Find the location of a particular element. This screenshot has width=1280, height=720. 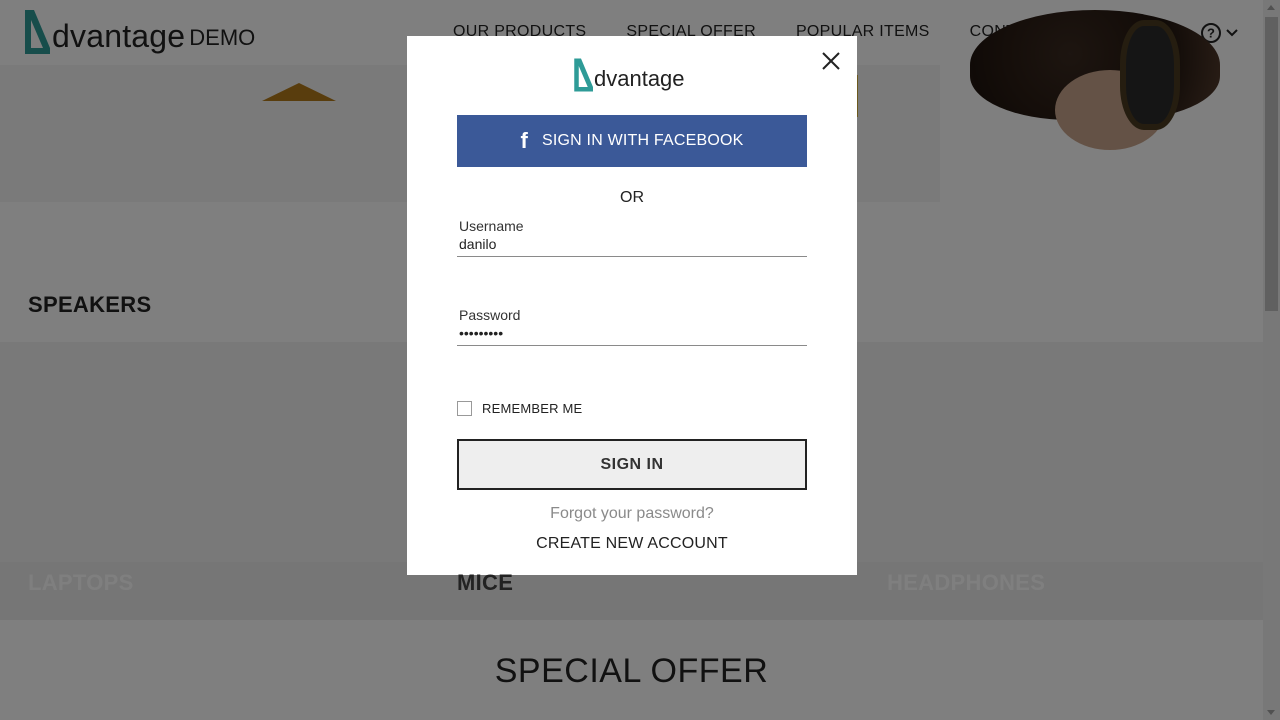

sign-in-button: SIGN IN is located at coordinates (632, 464).